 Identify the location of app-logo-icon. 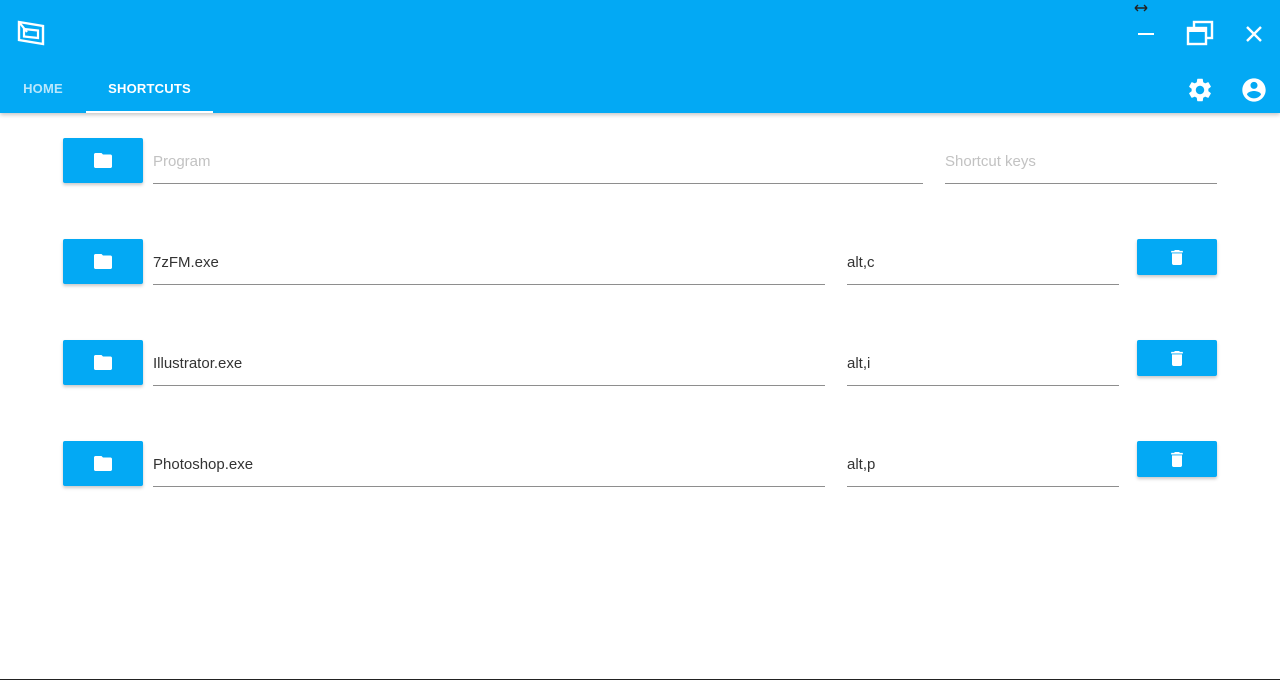
(31, 33).